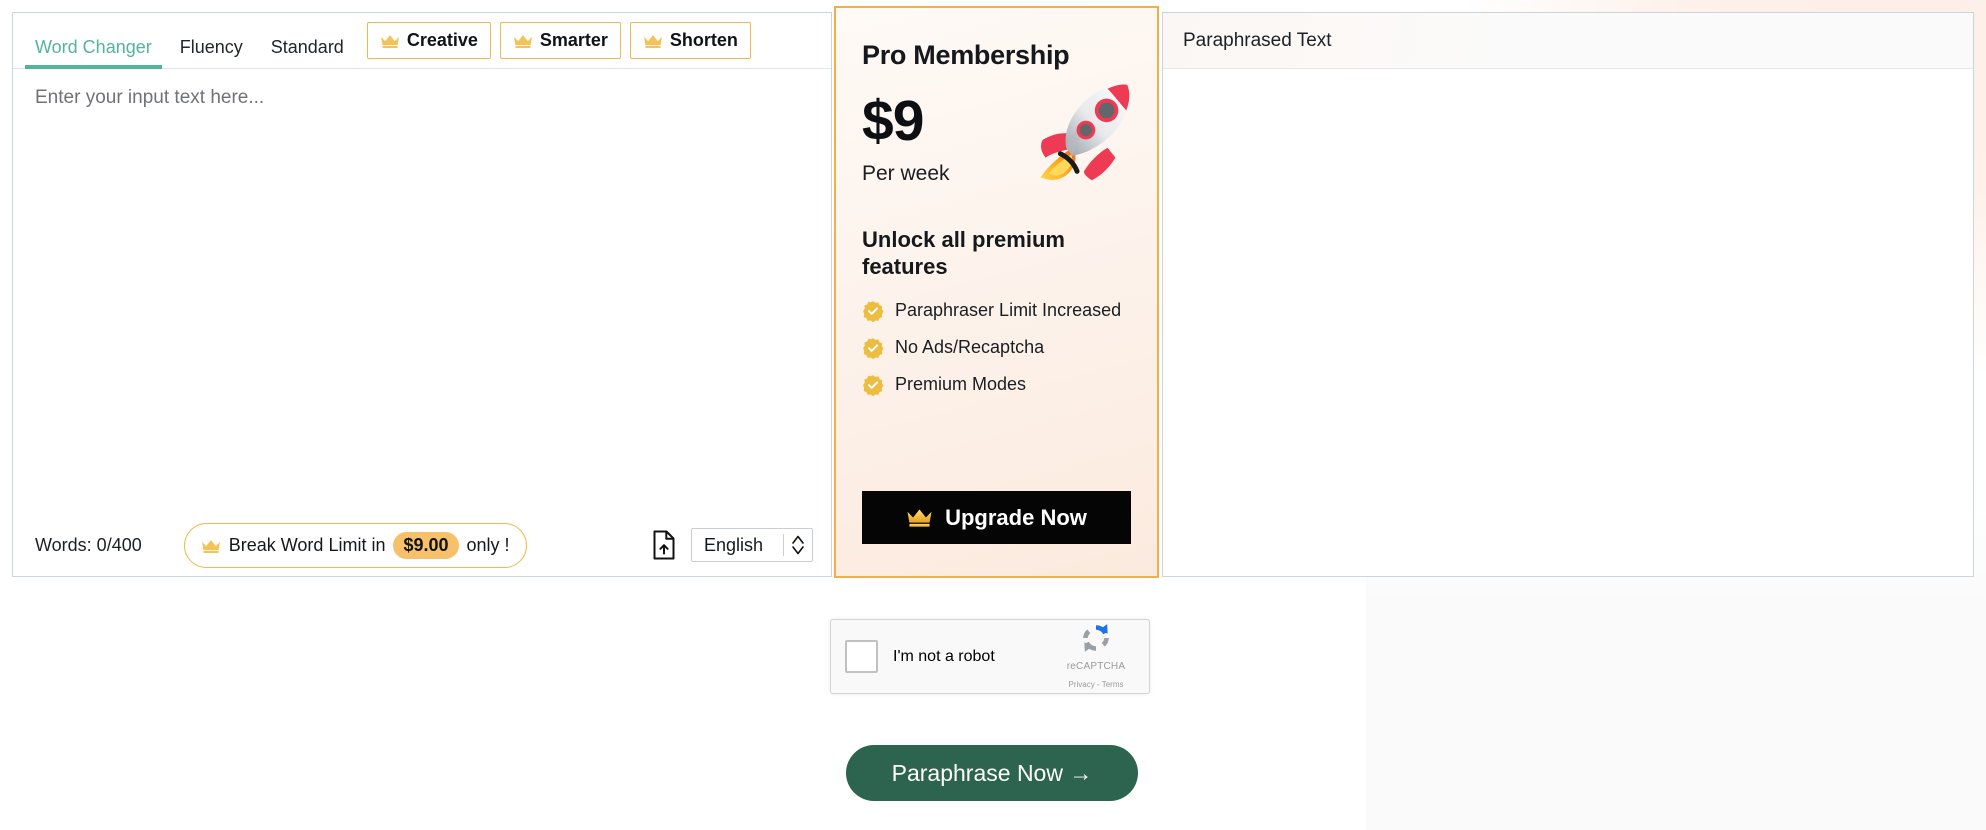  What do you see at coordinates (970, 346) in the screenshot?
I see `pro-feature-label: No Ads/Recaptcha` at bounding box center [970, 346].